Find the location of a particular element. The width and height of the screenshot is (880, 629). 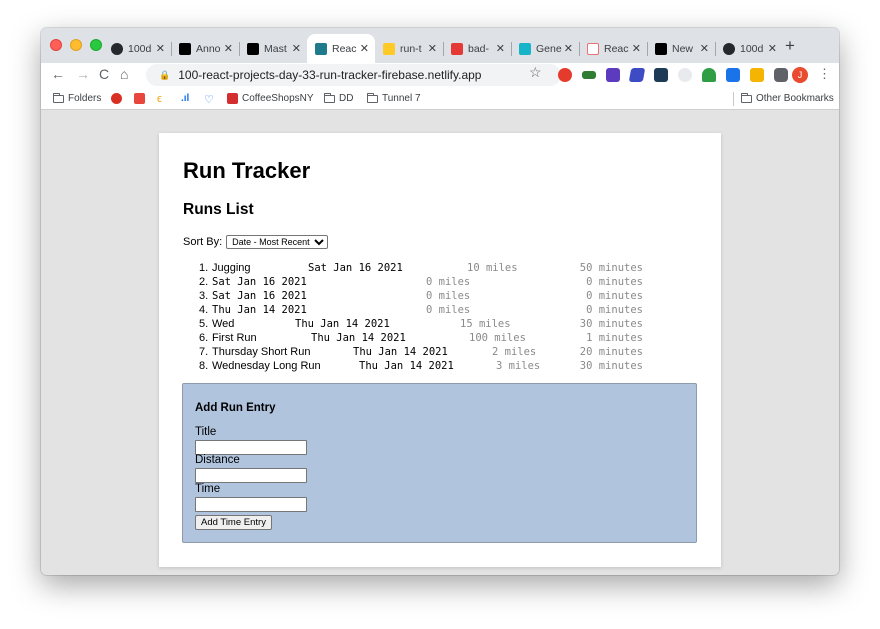

bookmark-folders: Folders is located at coordinates (77, 98).